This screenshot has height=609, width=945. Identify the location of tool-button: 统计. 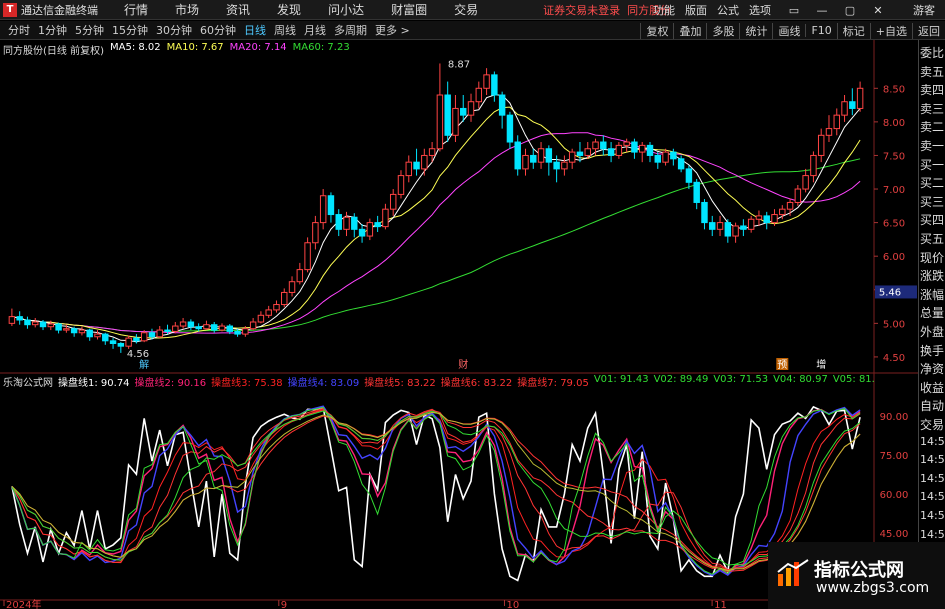
(755, 30).